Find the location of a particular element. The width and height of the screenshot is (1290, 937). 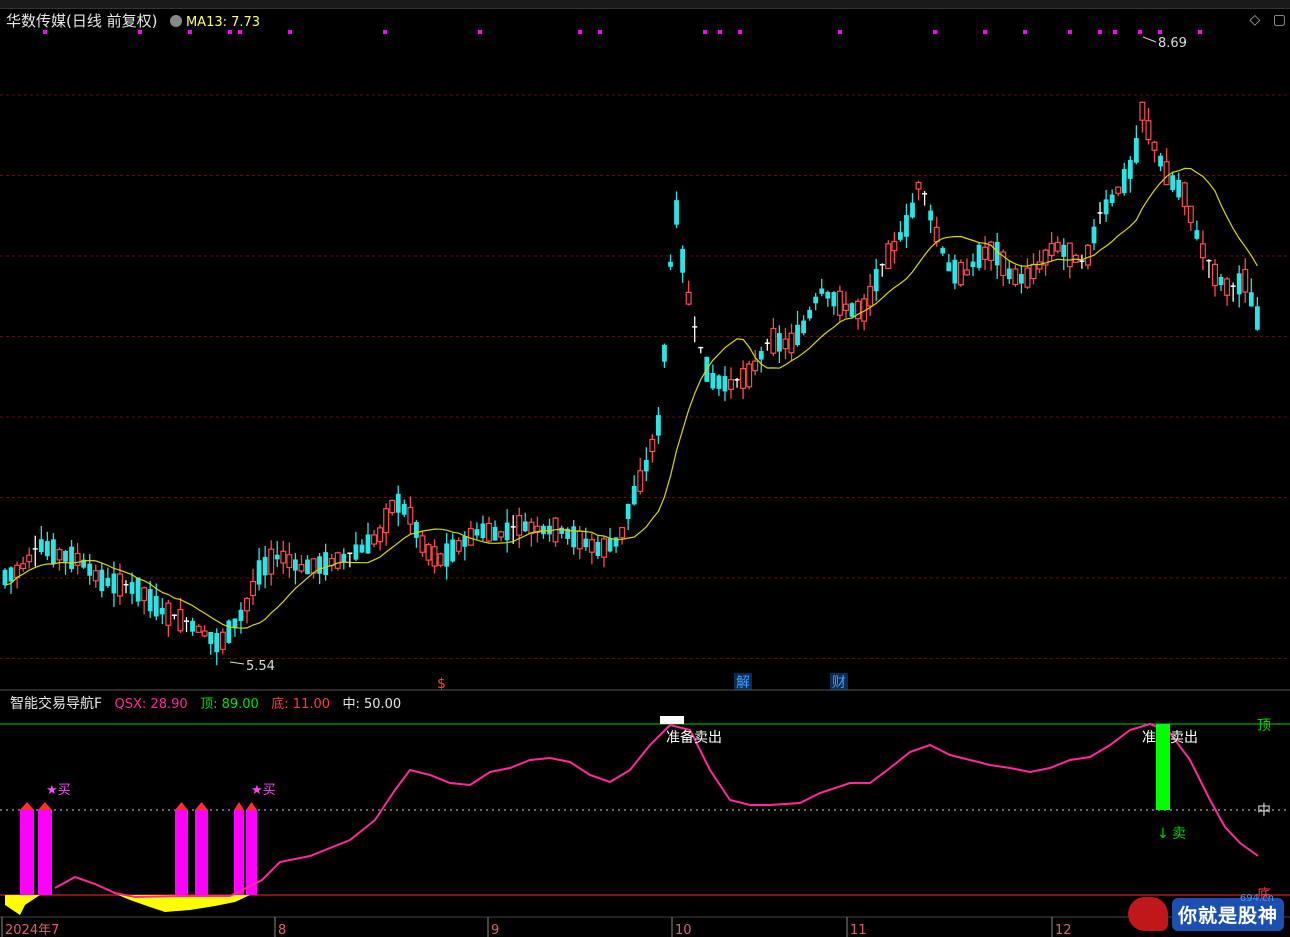

watermark-logo-icon is located at coordinates (1147, 914).